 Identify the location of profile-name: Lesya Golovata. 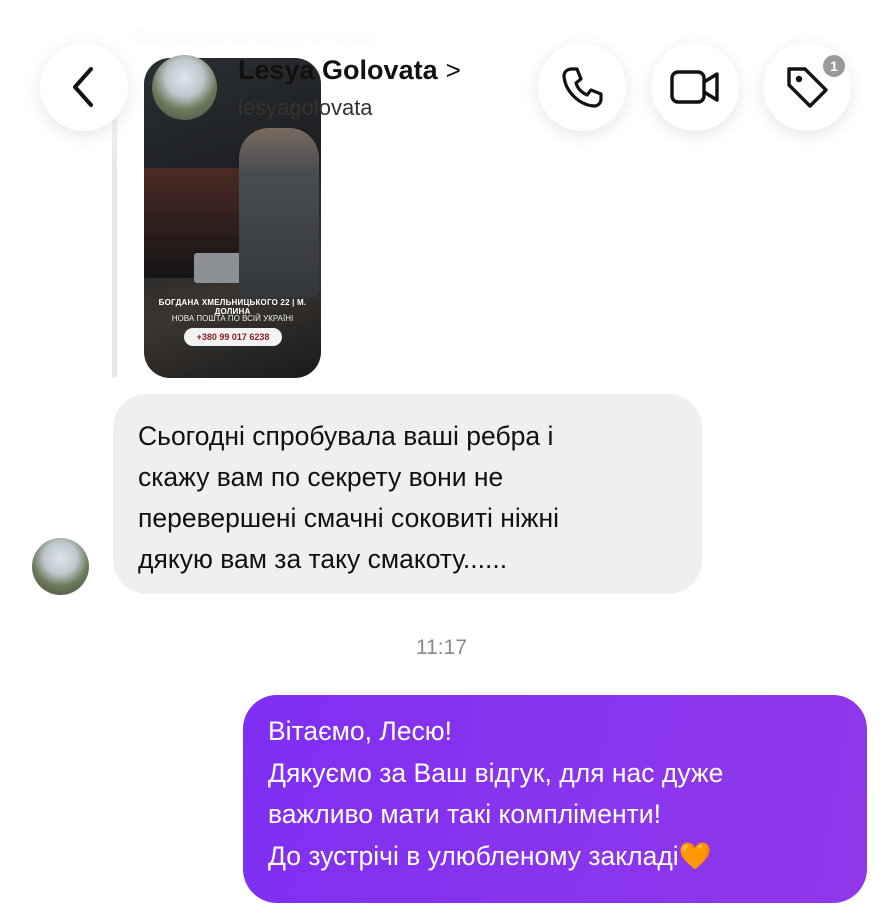
(338, 70).